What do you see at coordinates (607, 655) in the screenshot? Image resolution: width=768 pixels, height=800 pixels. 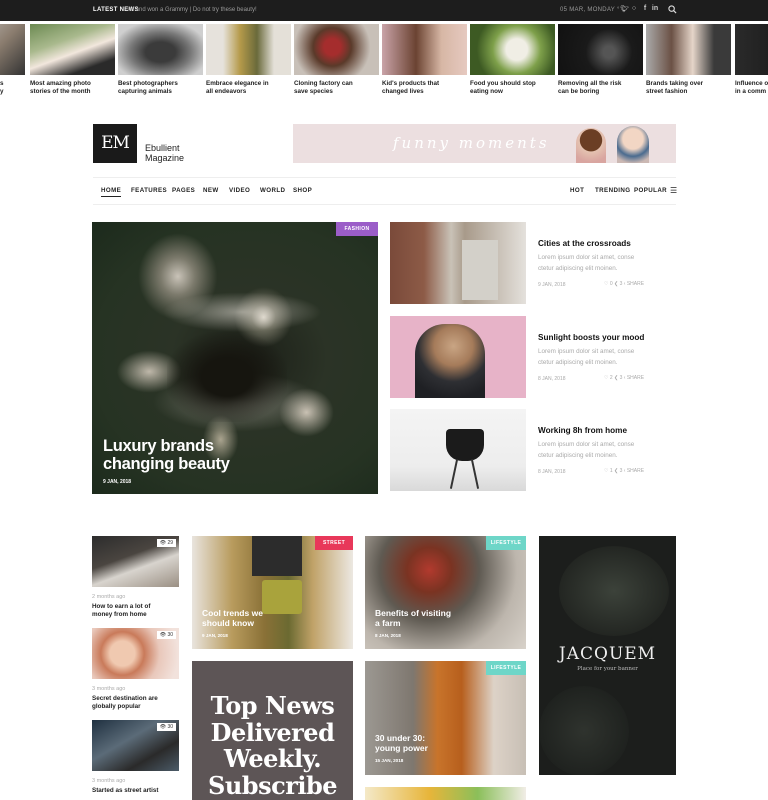 I see `sidebar-banner: JACQUEM Place for your banner` at bounding box center [607, 655].